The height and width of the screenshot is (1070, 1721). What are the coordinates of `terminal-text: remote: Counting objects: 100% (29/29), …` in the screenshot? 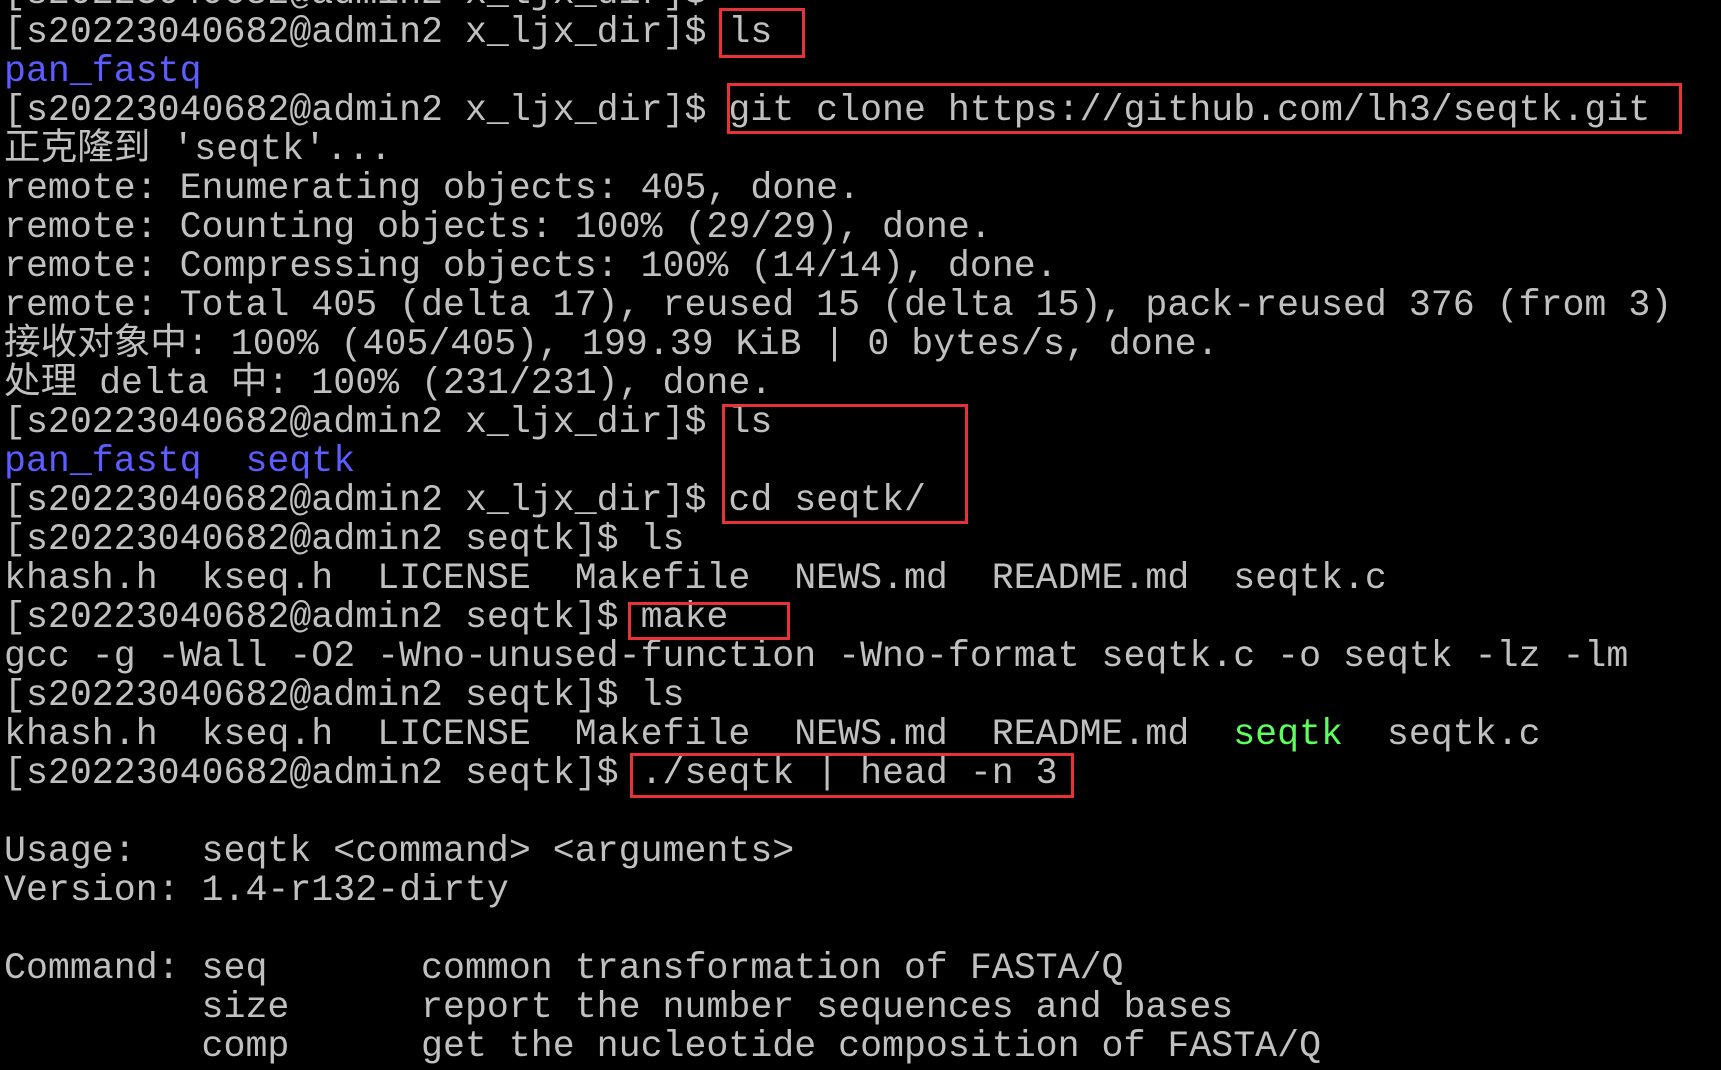 It's located at (498, 227).